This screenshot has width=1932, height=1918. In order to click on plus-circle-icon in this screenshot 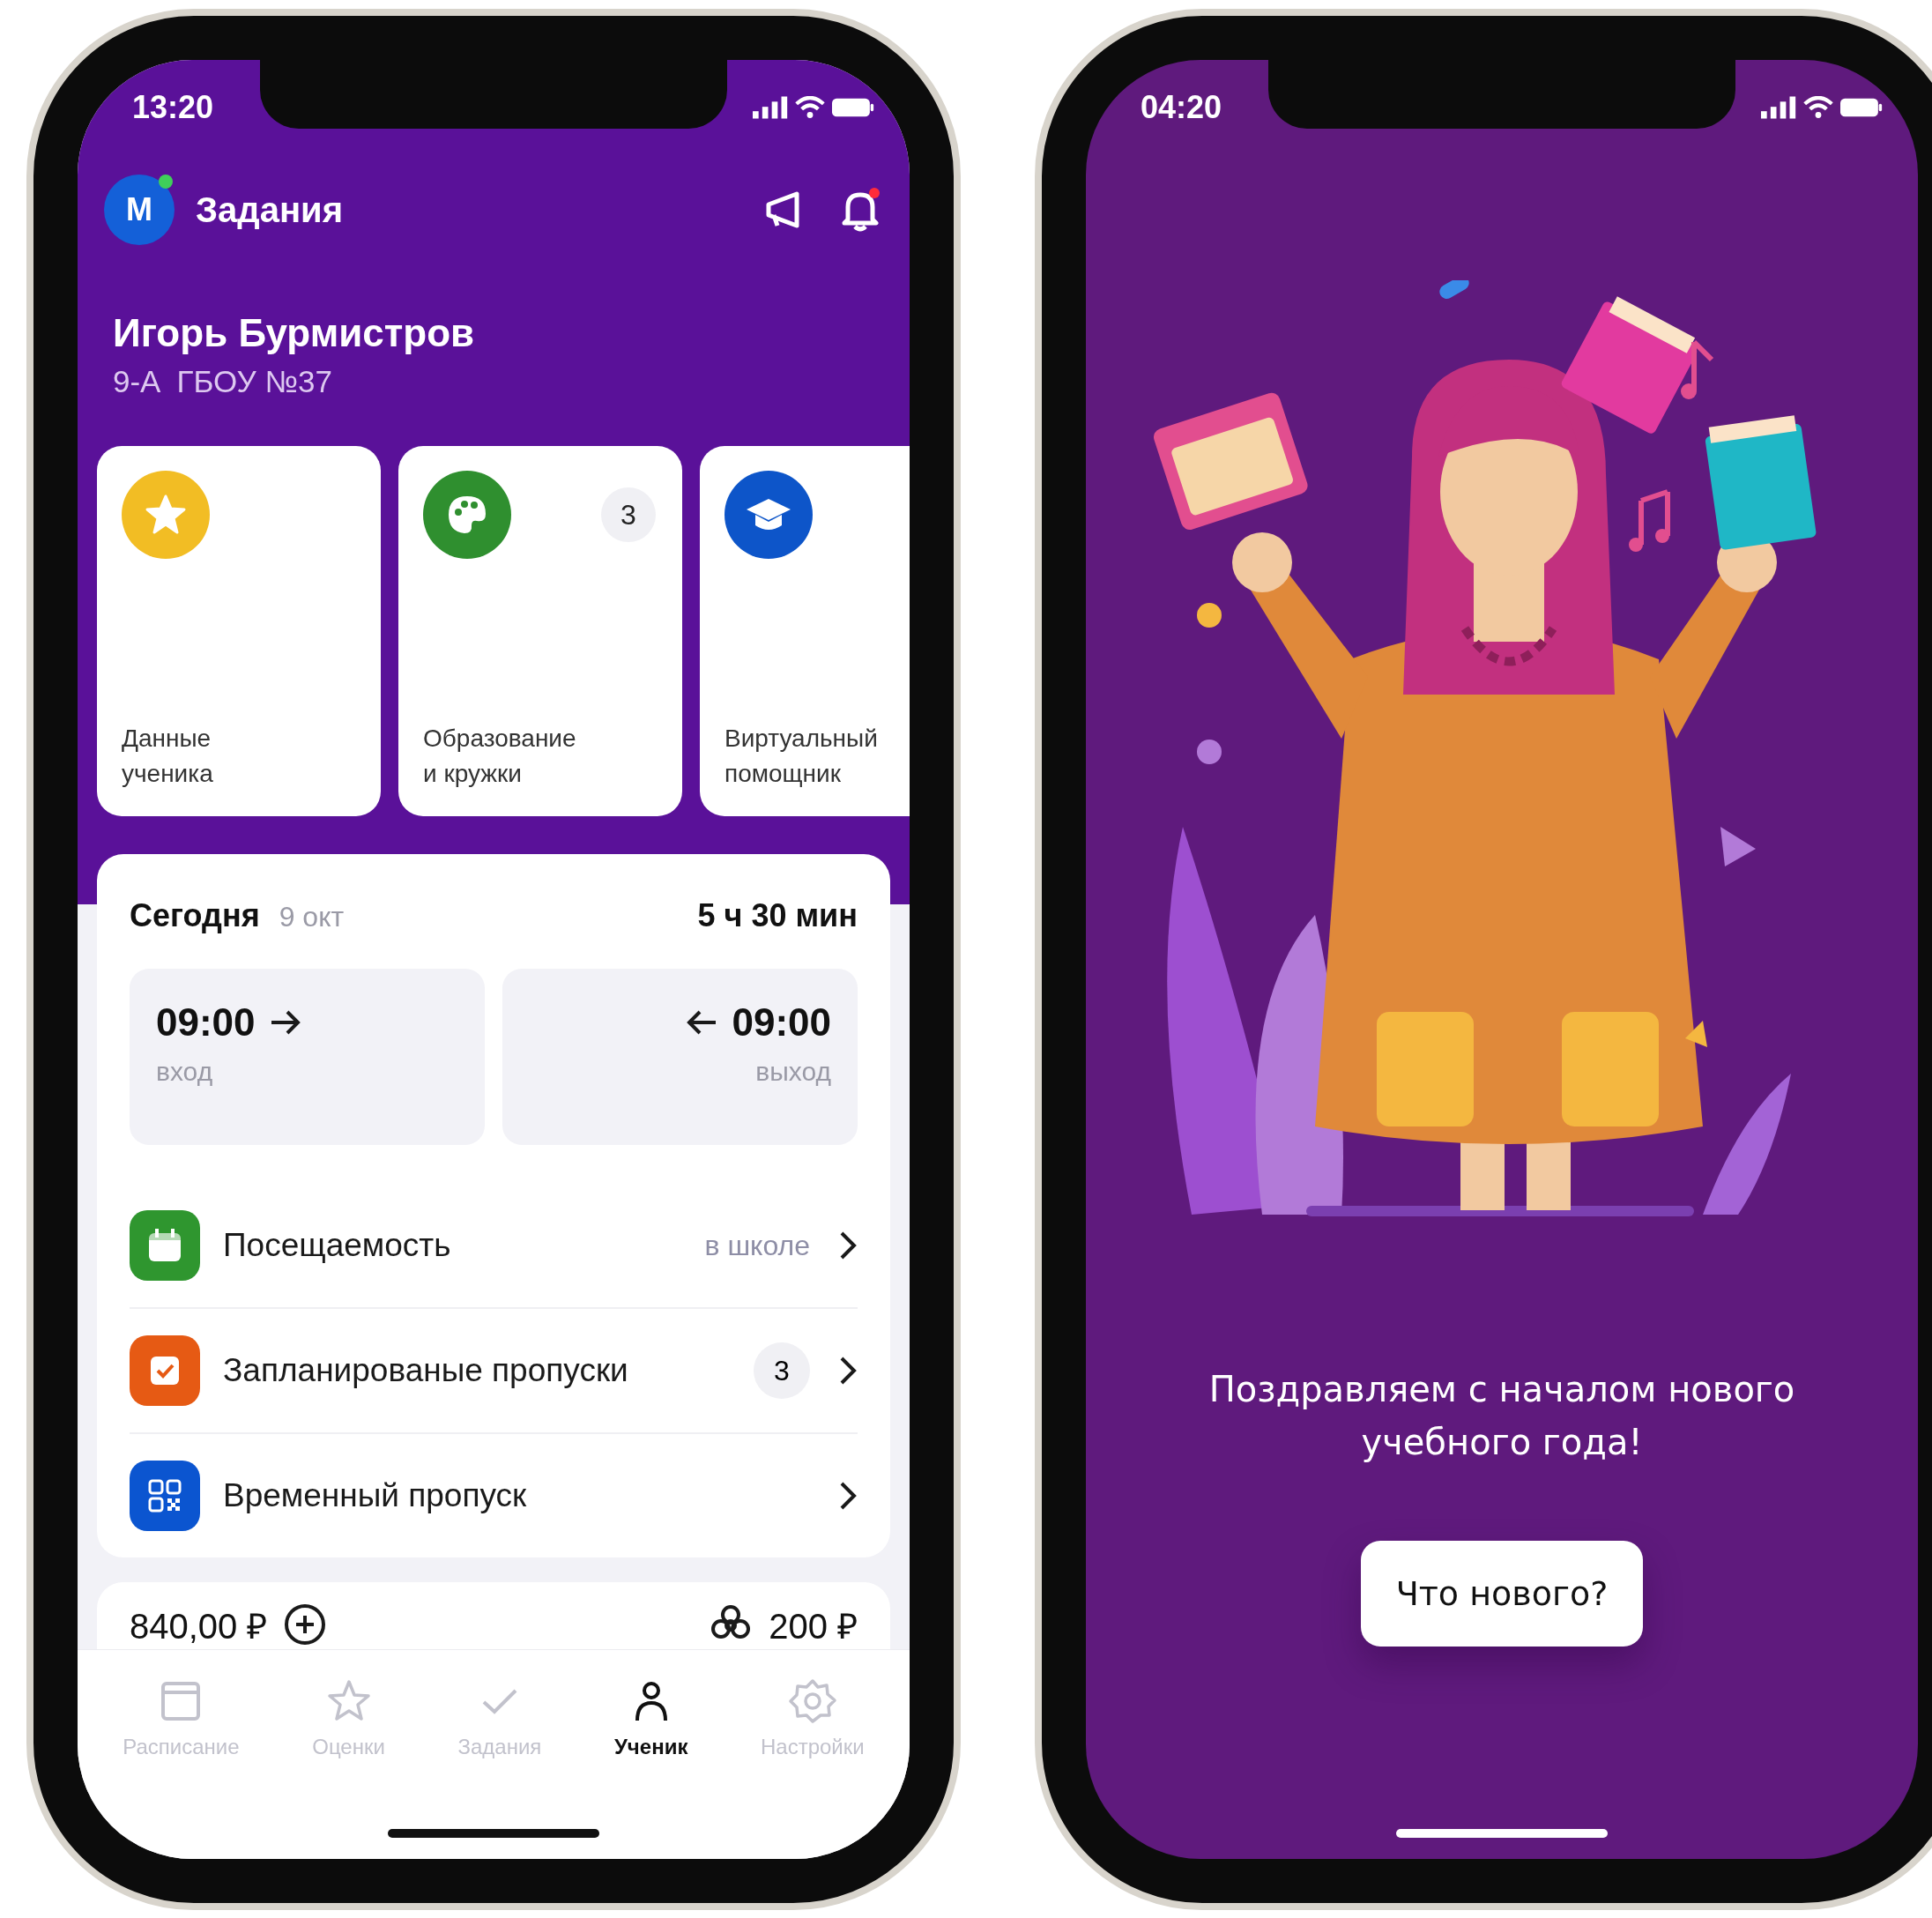, I will do `click(305, 1624)`.